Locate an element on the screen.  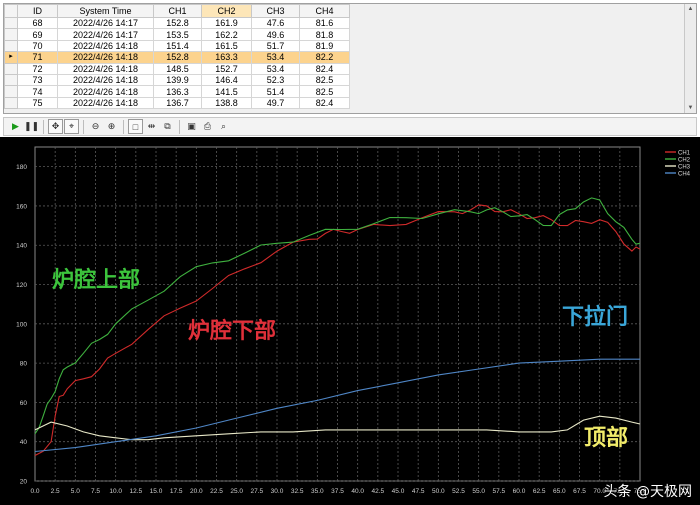
y-tick-label: 40 is located at coordinates (24, 442).